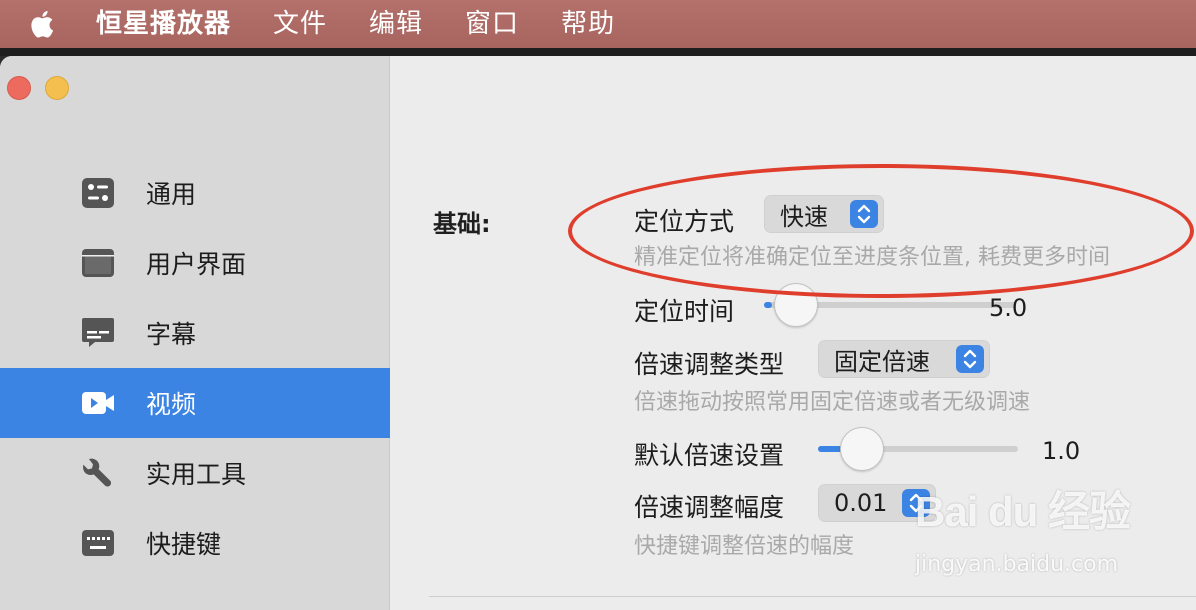 The image size is (1196, 610). I want to click on seek-time-label: 定位时间, so click(684, 311).